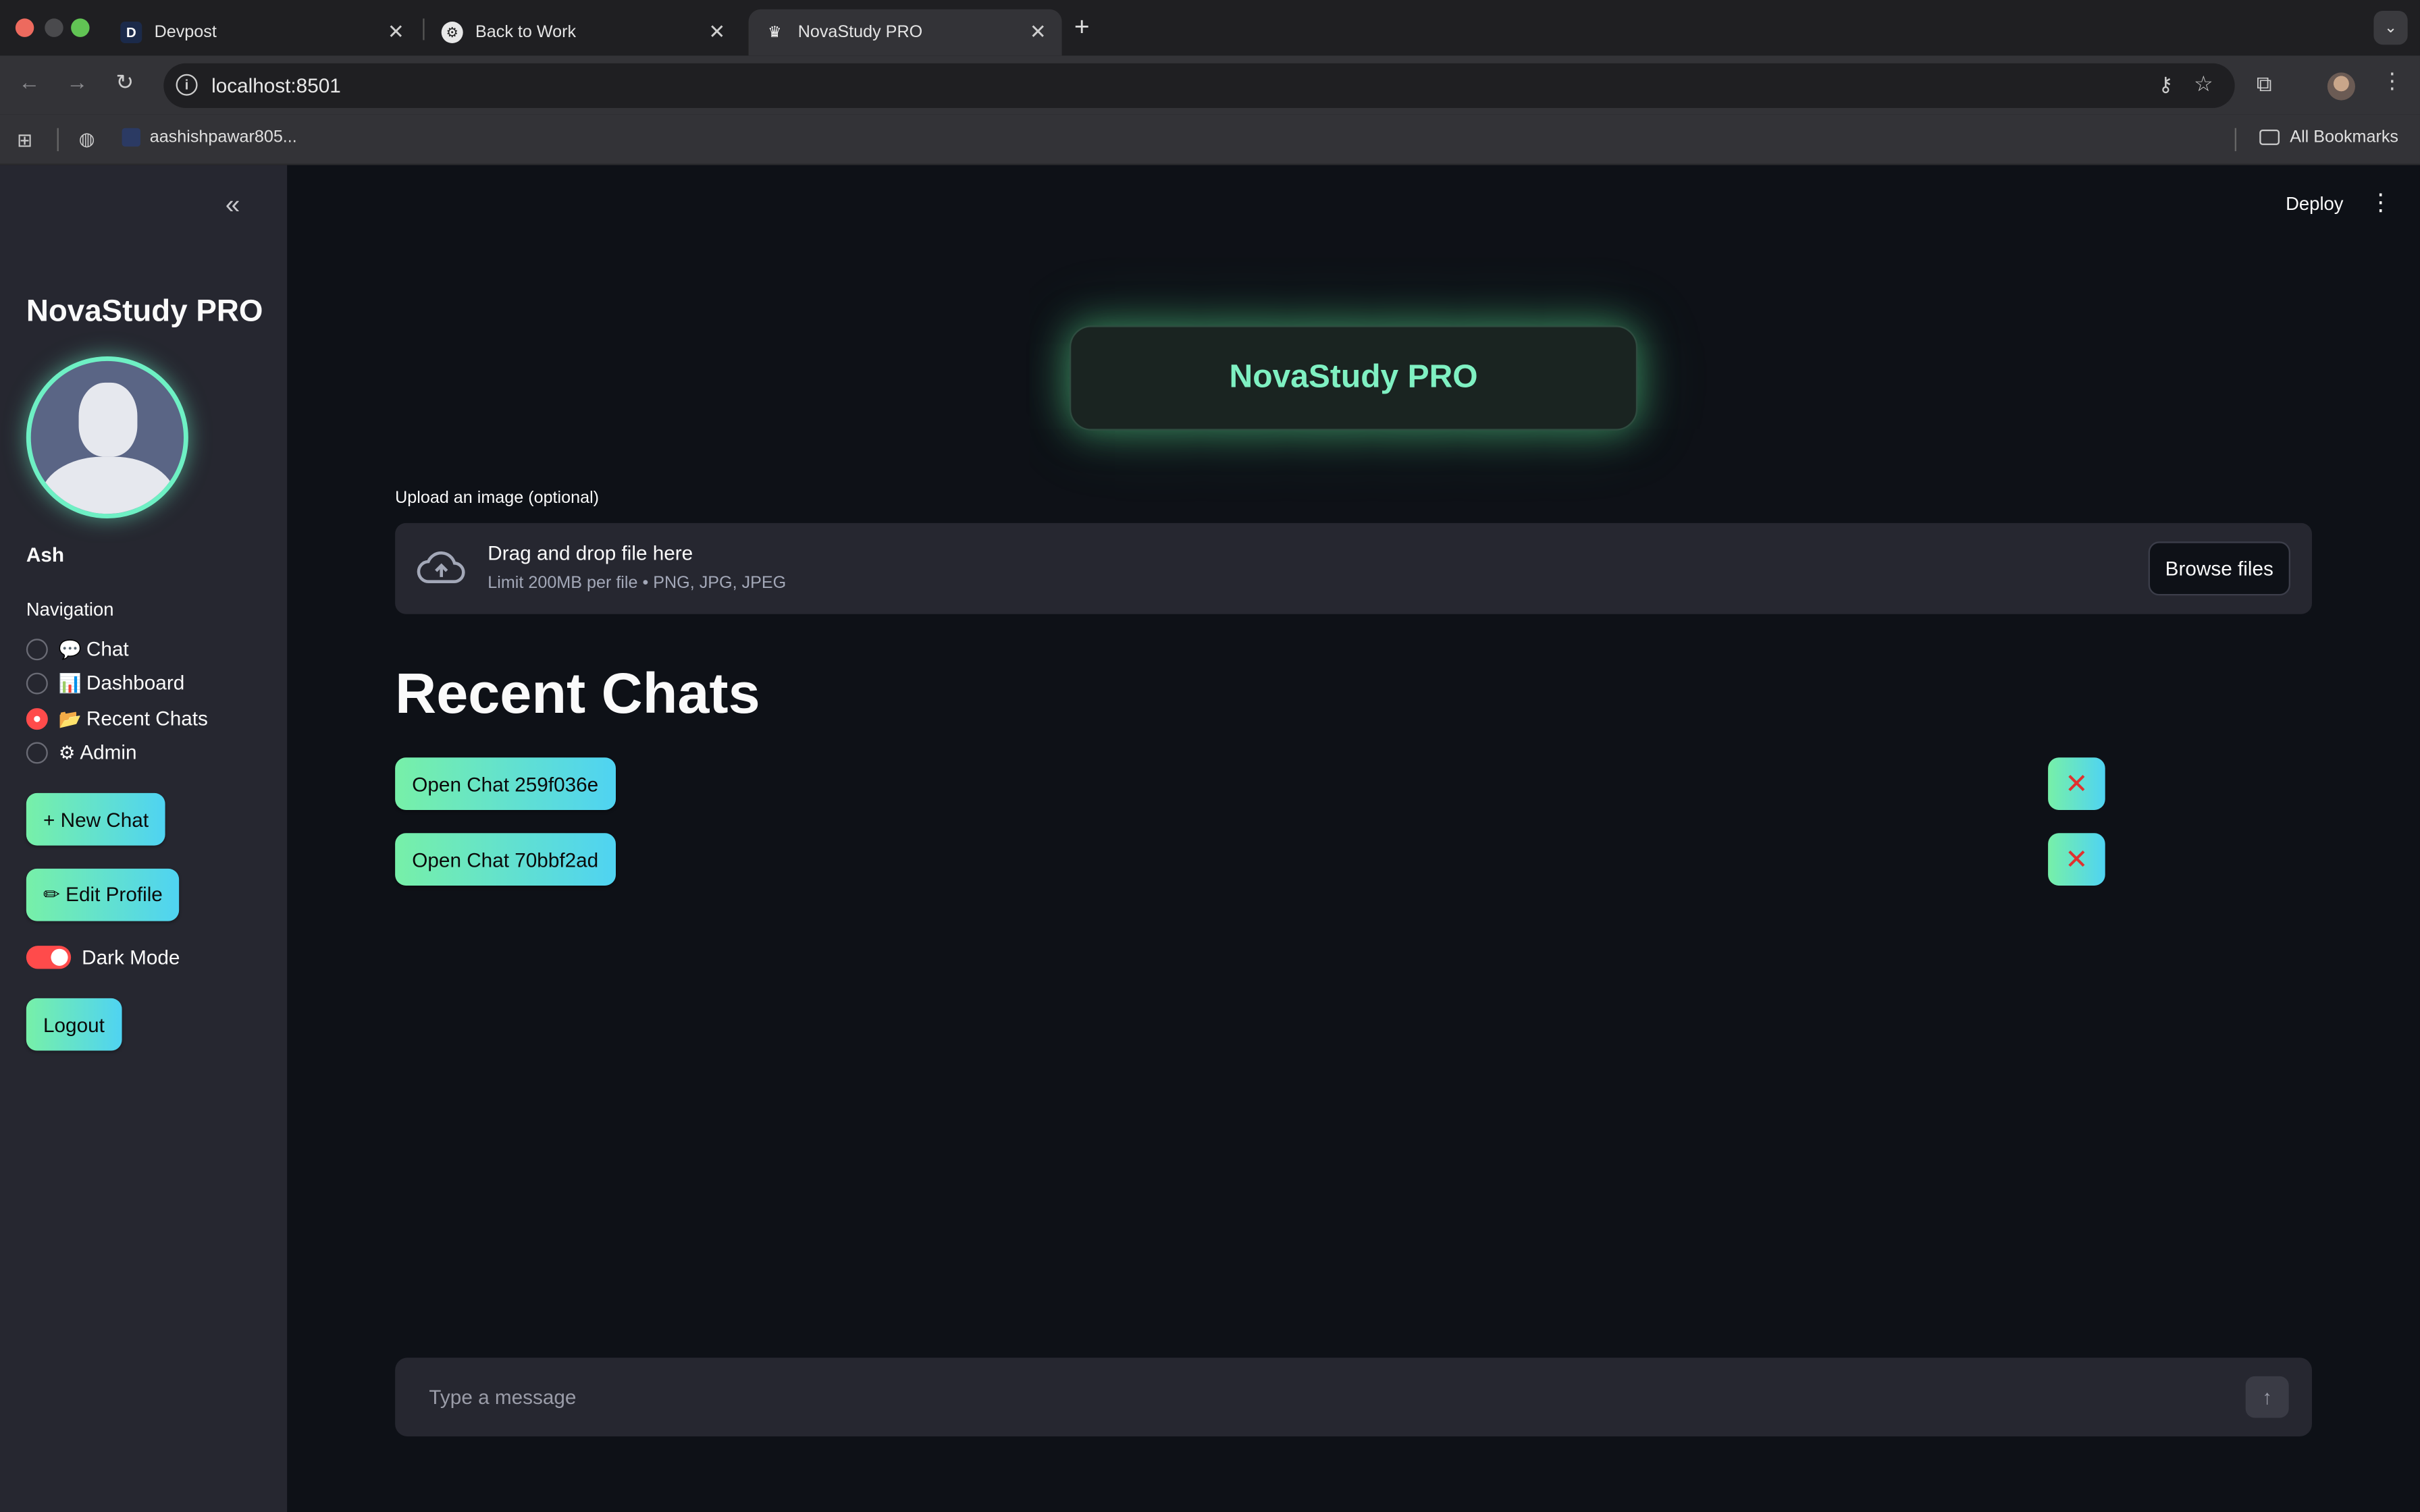  Describe the element at coordinates (135, 683) in the screenshot. I see `nav-label: Dashboard` at that location.